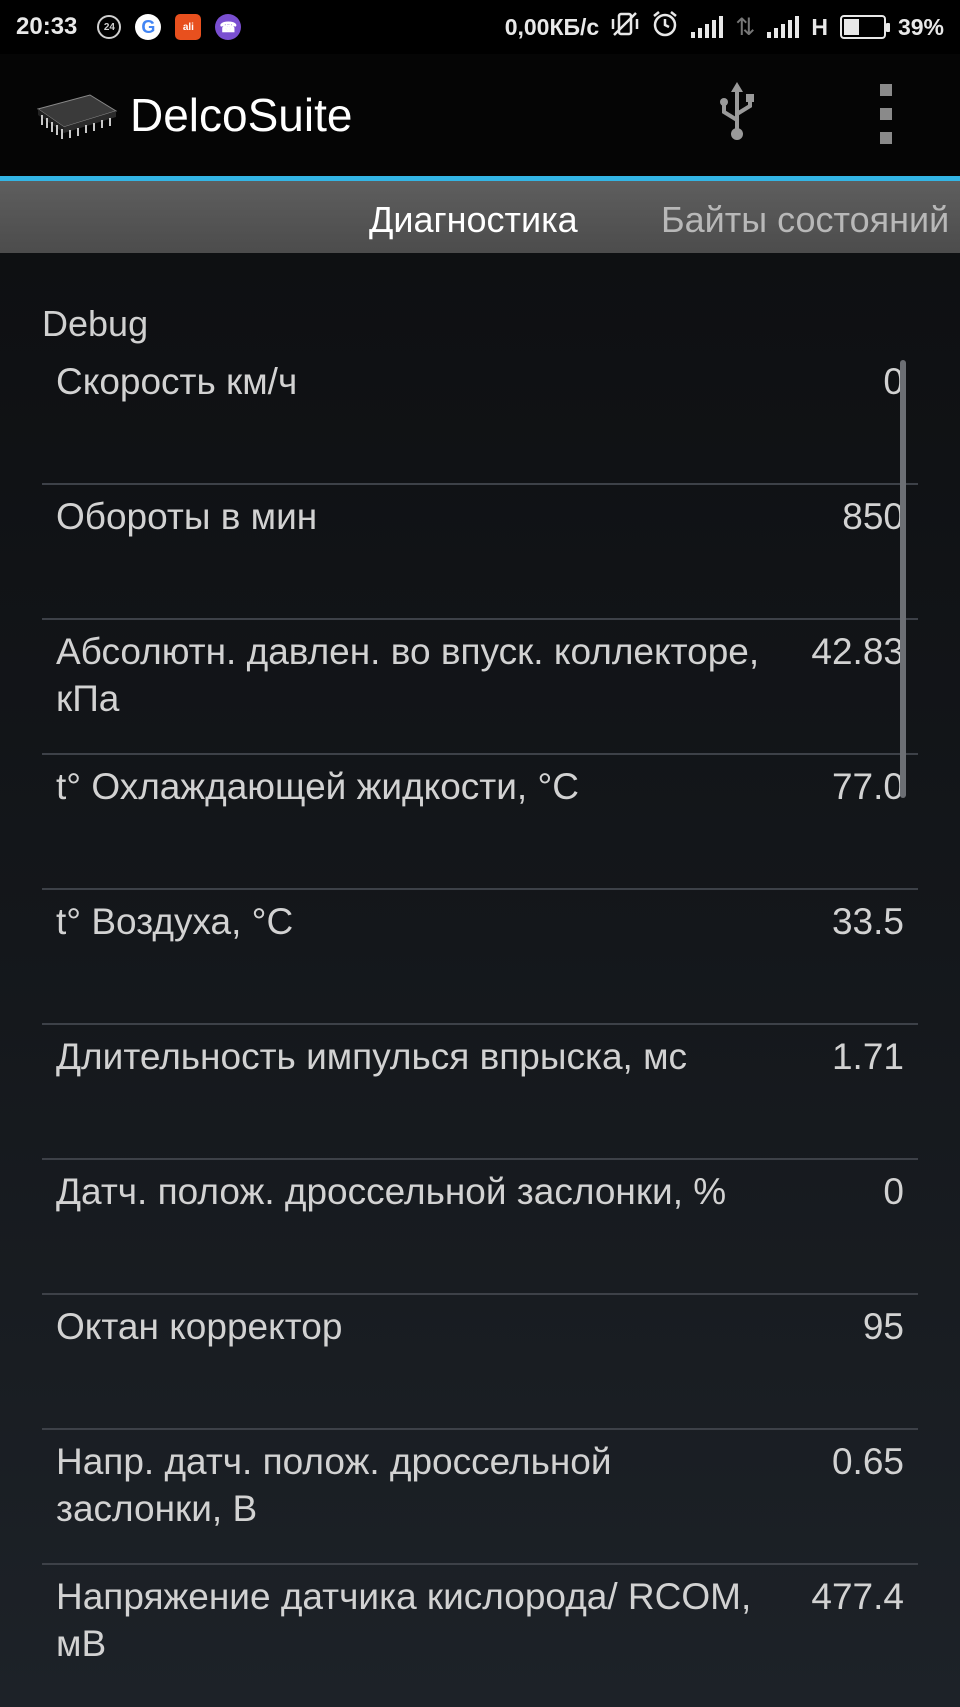  Describe the element at coordinates (920, 26) in the screenshot. I see `battery-percent: 39%` at that location.